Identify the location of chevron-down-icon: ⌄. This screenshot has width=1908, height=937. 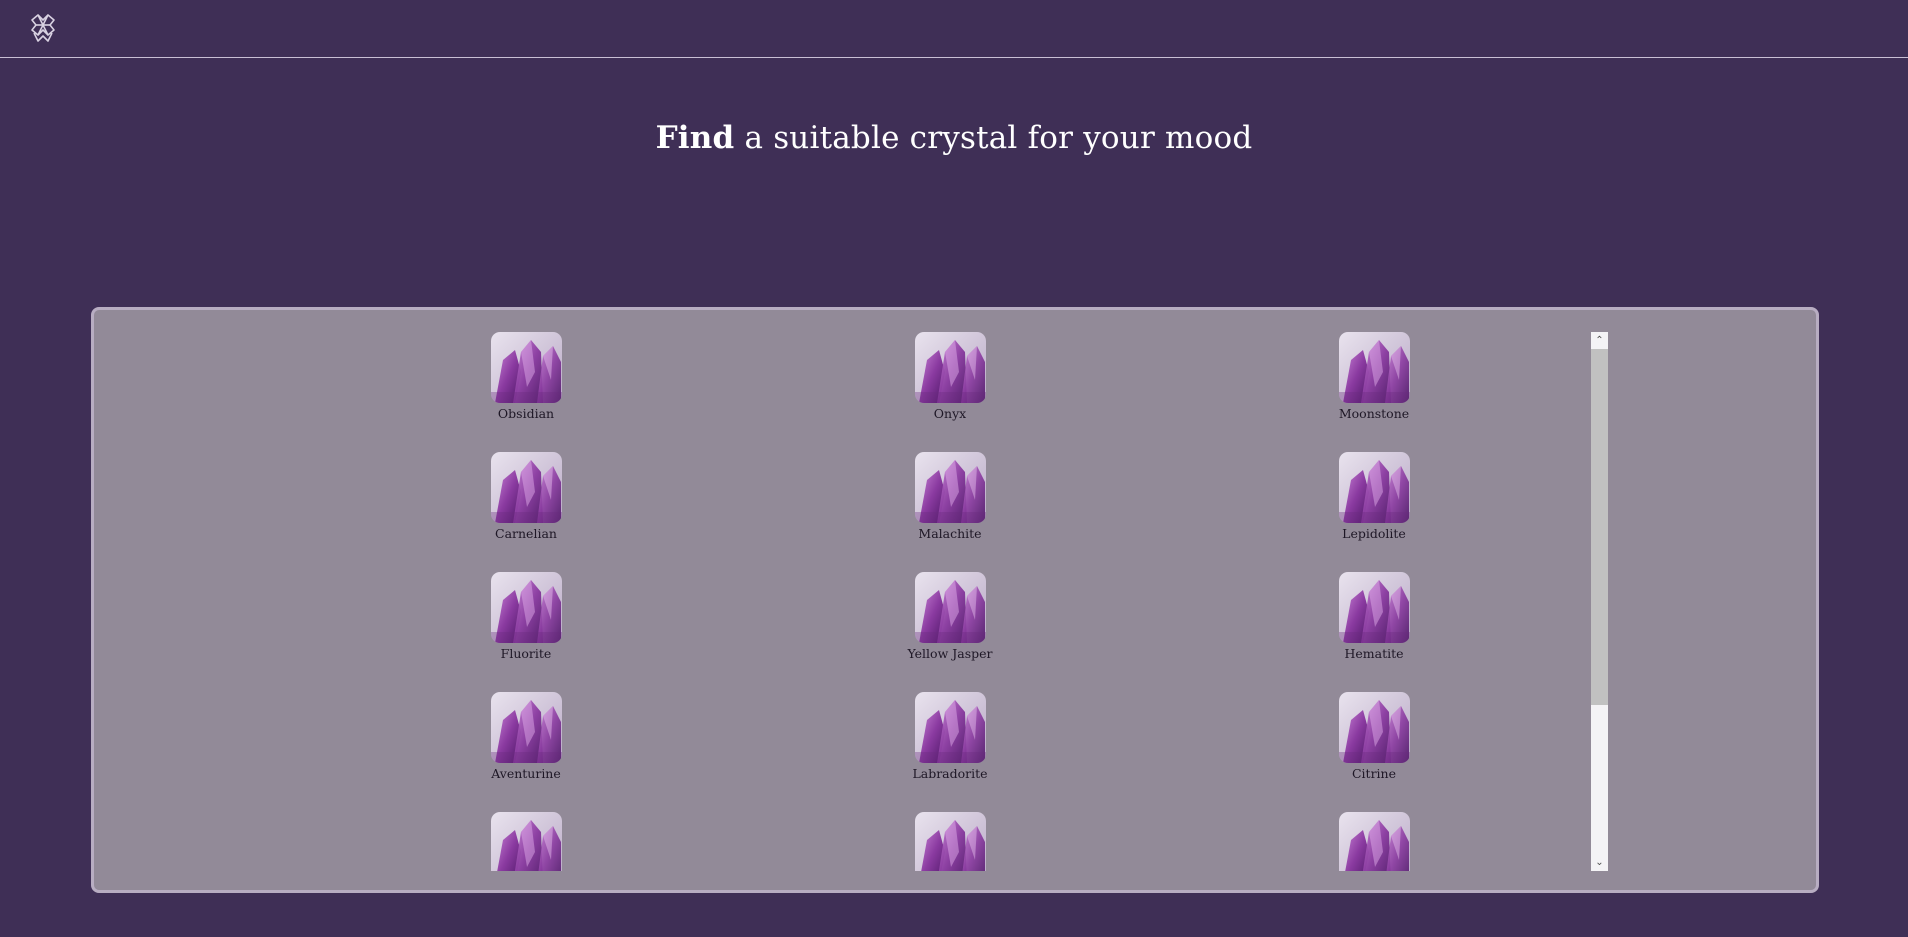
(1599, 862).